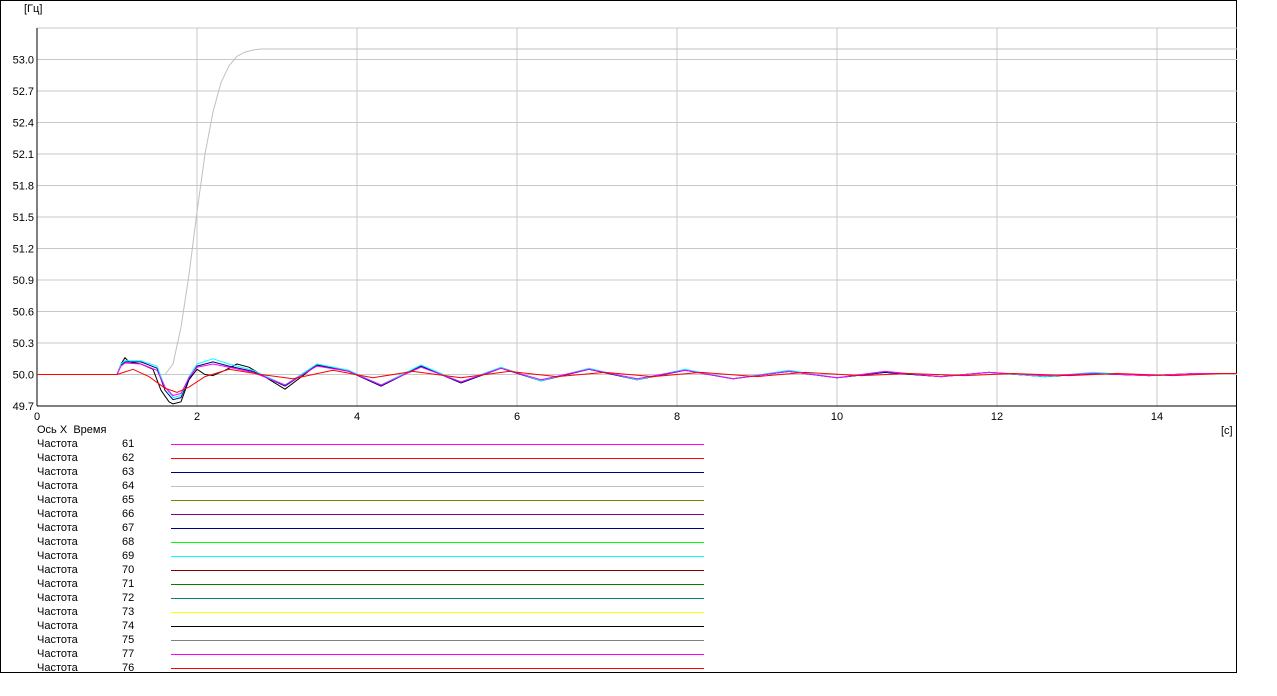  I want to click on x-axis-label: [с], so click(1227, 431).